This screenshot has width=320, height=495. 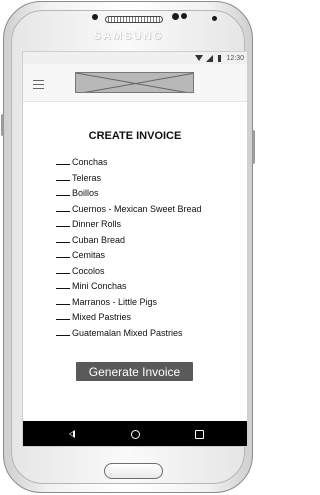 I want to click on list-item: Dinner Rolls, so click(x=129, y=225).